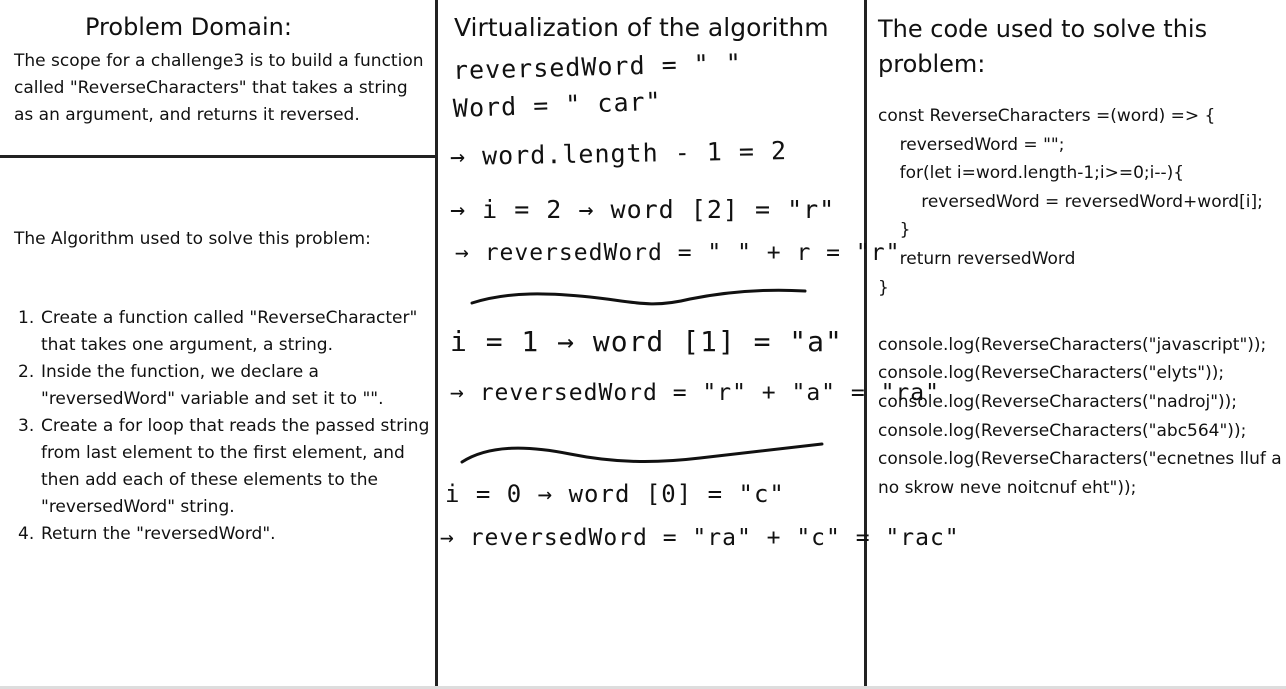 The width and height of the screenshot is (1286, 689). I want to click on step-number: 4., so click(26, 534).